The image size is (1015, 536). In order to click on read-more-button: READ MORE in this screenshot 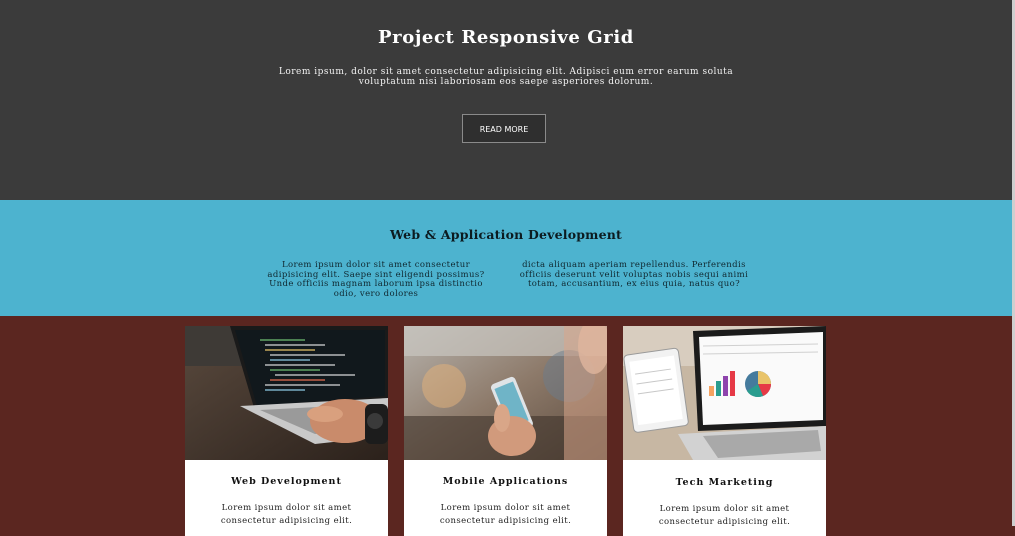, I will do `click(504, 128)`.